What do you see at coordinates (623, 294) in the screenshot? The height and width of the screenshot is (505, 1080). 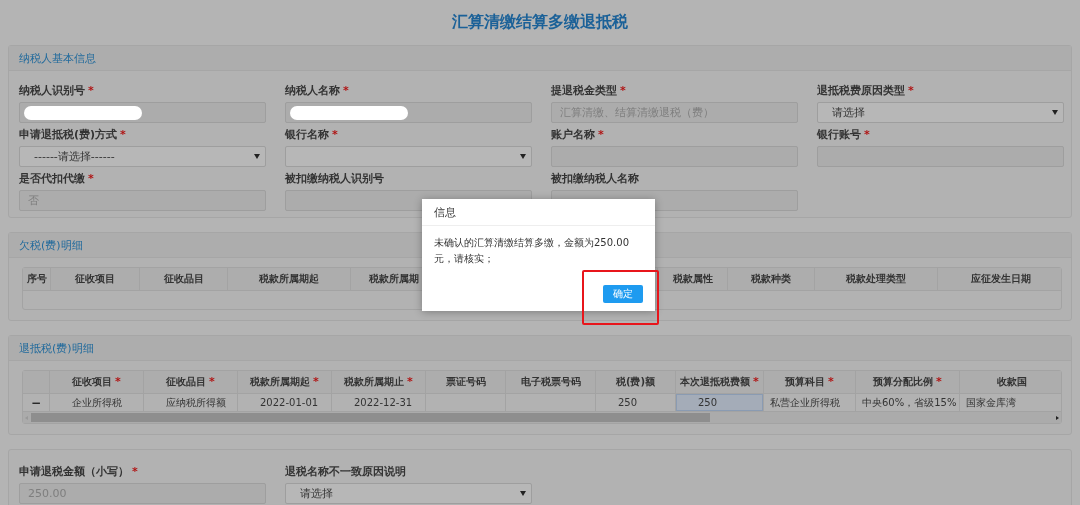 I see `confirm-button: 确定` at bounding box center [623, 294].